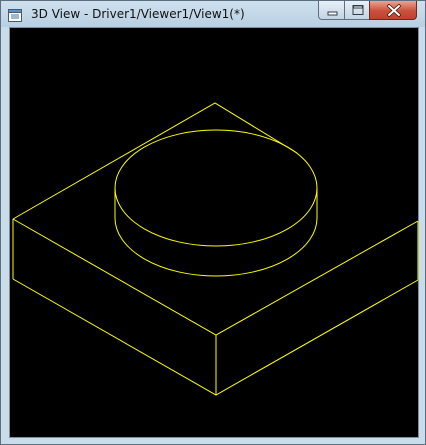 This screenshot has width=426, height=445. I want to click on minimize-button, so click(331, 10).